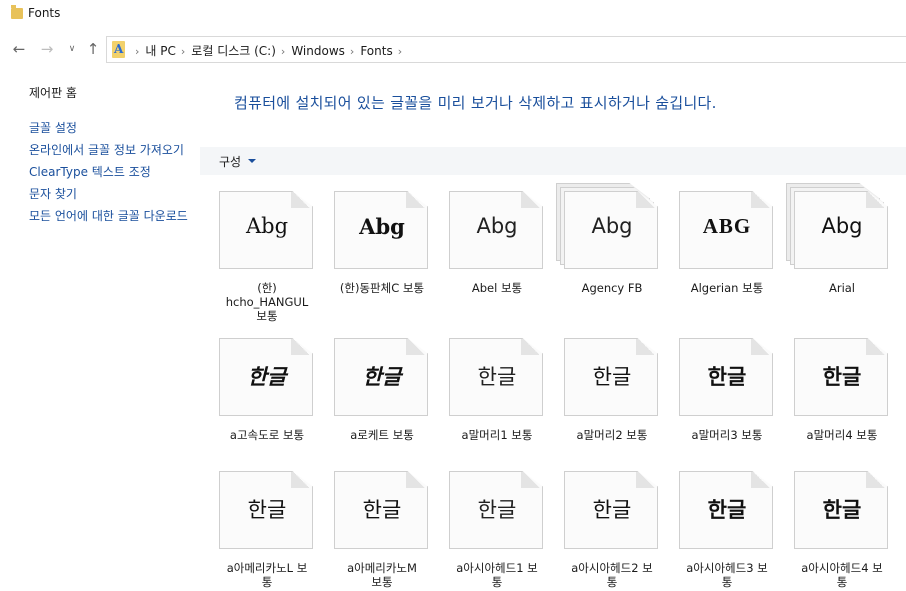 This screenshot has width=906, height=591. I want to click on command-bar: 구성, so click(553, 161).